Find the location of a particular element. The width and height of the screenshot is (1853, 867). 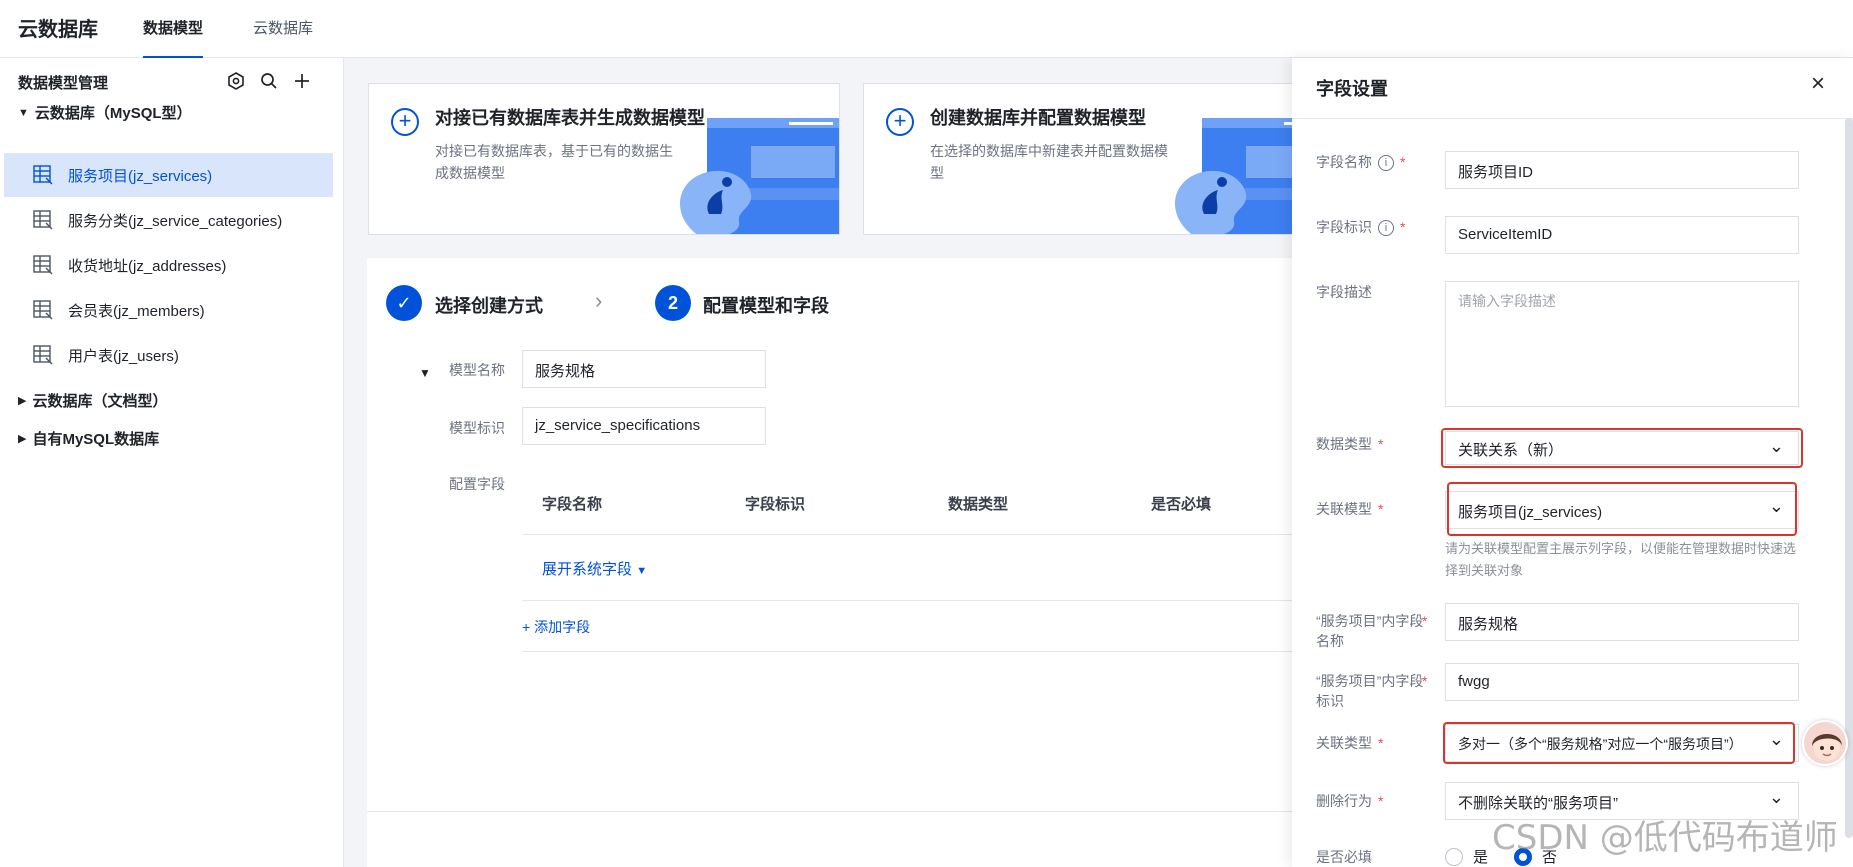

sidebar-item-members: 会员表(jz_members) is located at coordinates (168, 310).